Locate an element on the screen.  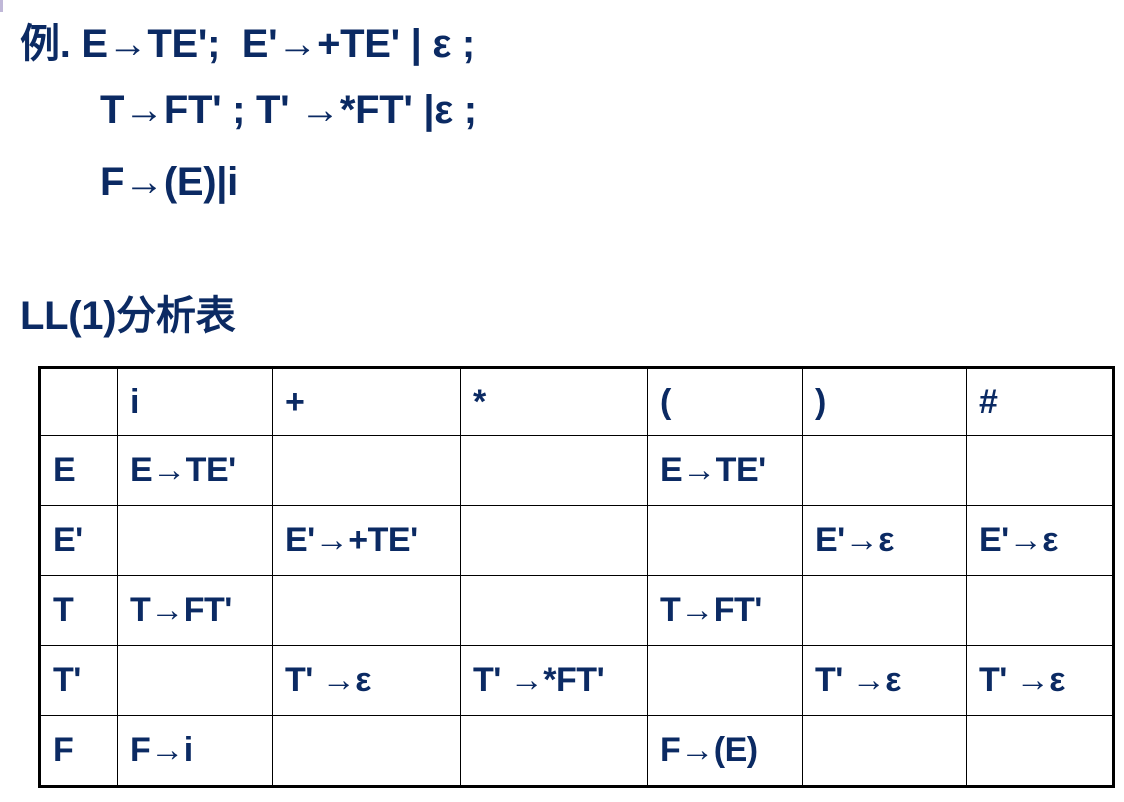
table-row: F F→i F→(E) is located at coordinates (576, 751).